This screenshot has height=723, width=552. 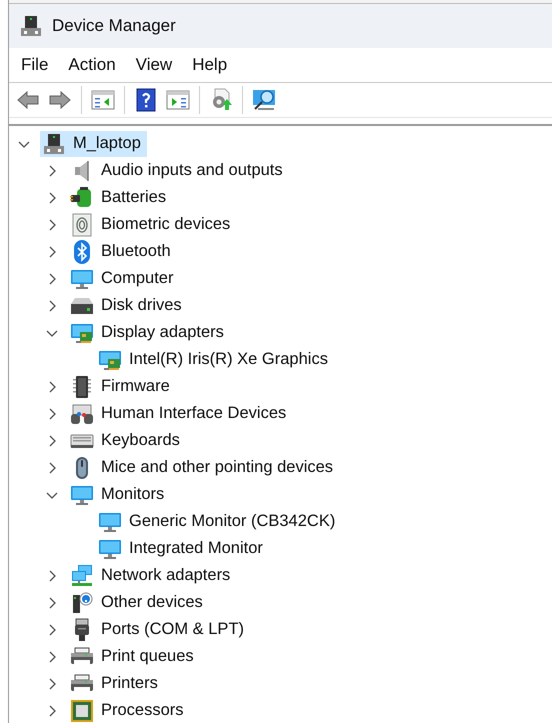 I want to click on tree-item: Other devices, so click(x=138, y=603).